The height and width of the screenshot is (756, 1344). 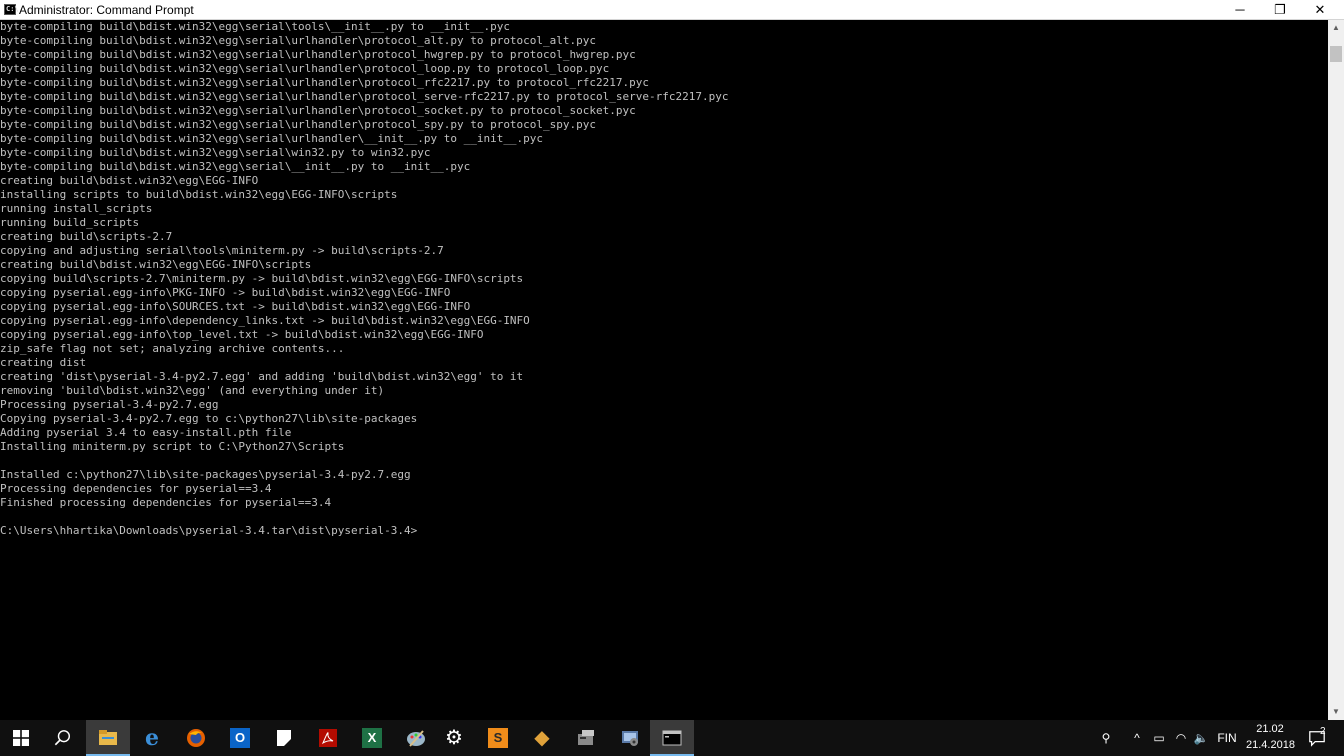 I want to click on control-panel-icon, so click(x=630, y=738).